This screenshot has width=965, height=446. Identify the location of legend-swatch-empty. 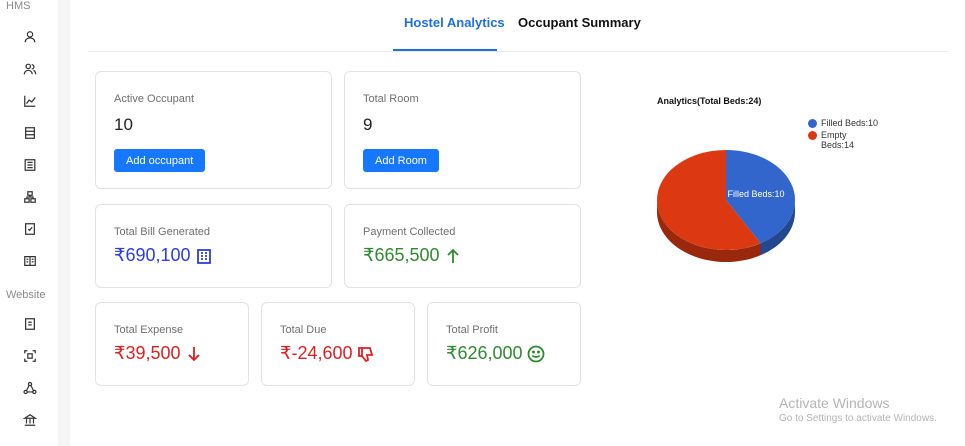
(812, 135).